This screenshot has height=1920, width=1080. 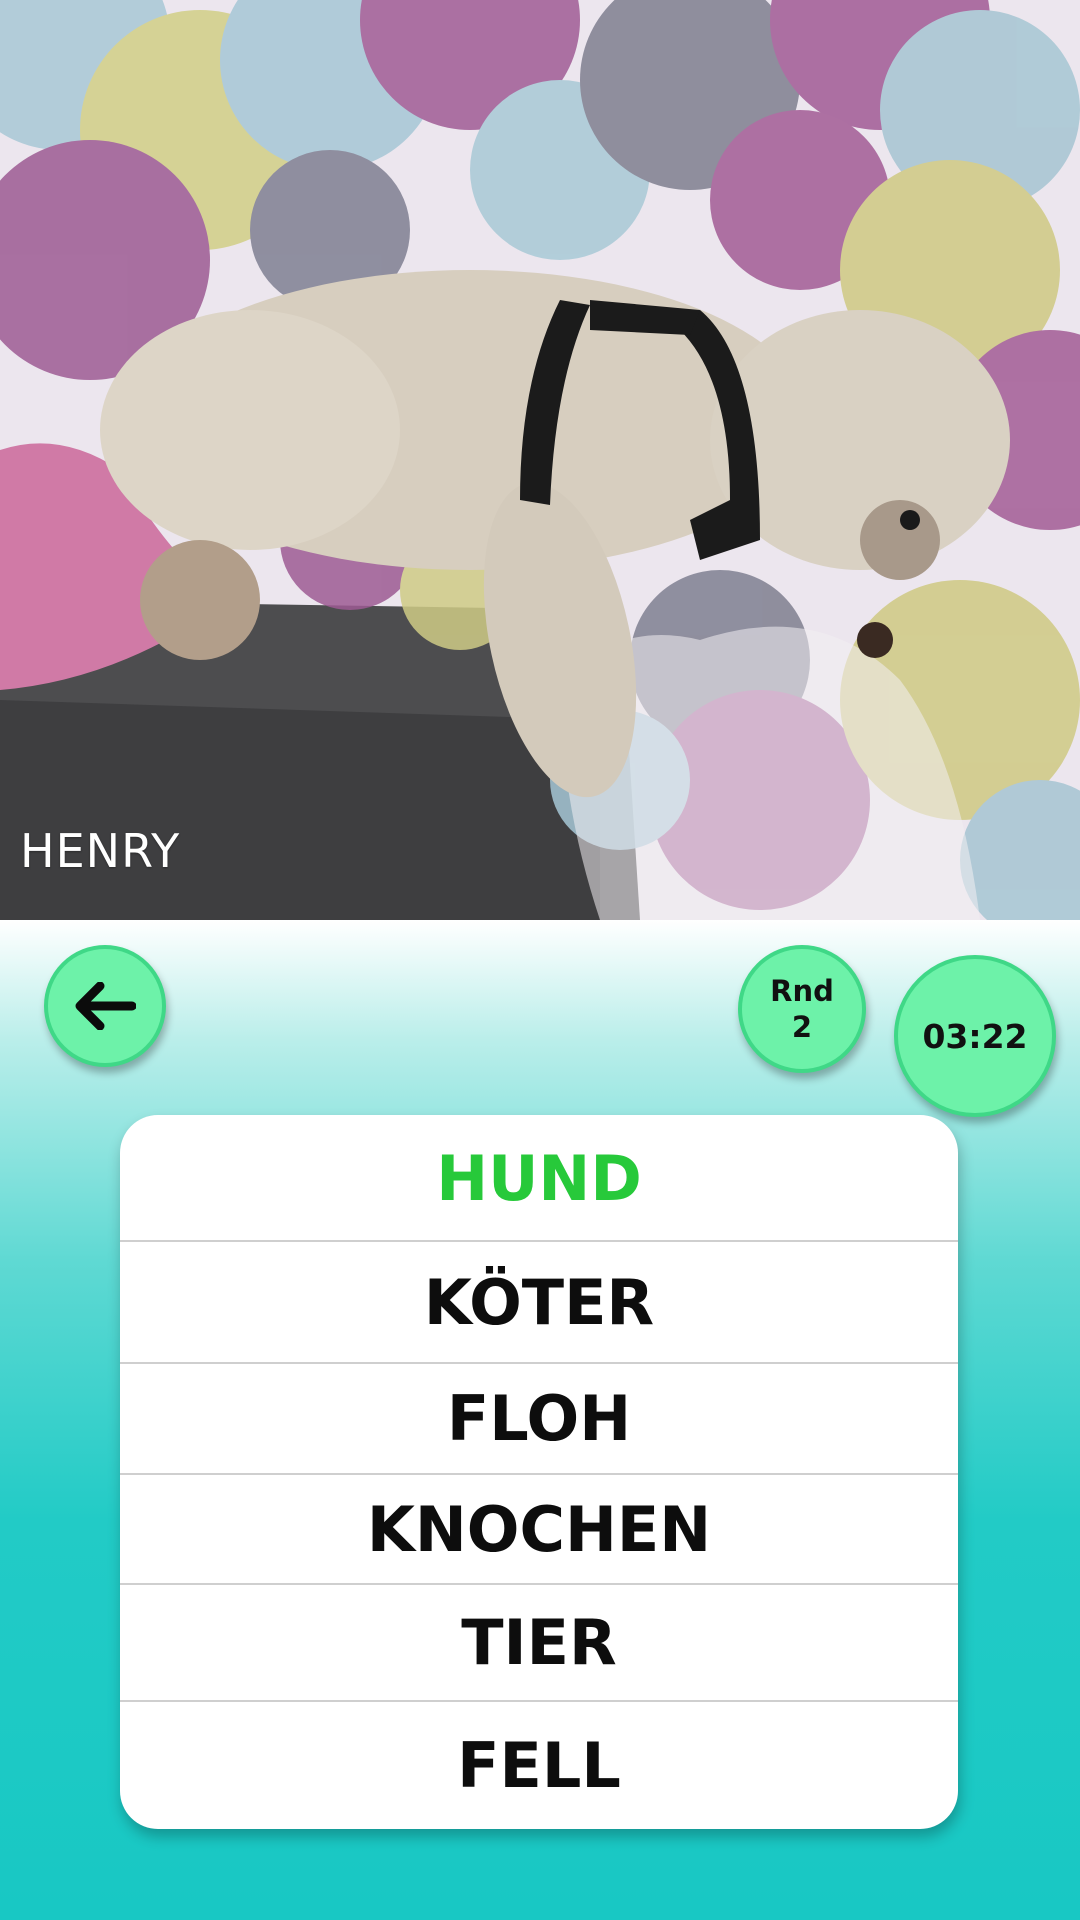 What do you see at coordinates (539, 1178) in the screenshot?
I see `target-word: HUND` at bounding box center [539, 1178].